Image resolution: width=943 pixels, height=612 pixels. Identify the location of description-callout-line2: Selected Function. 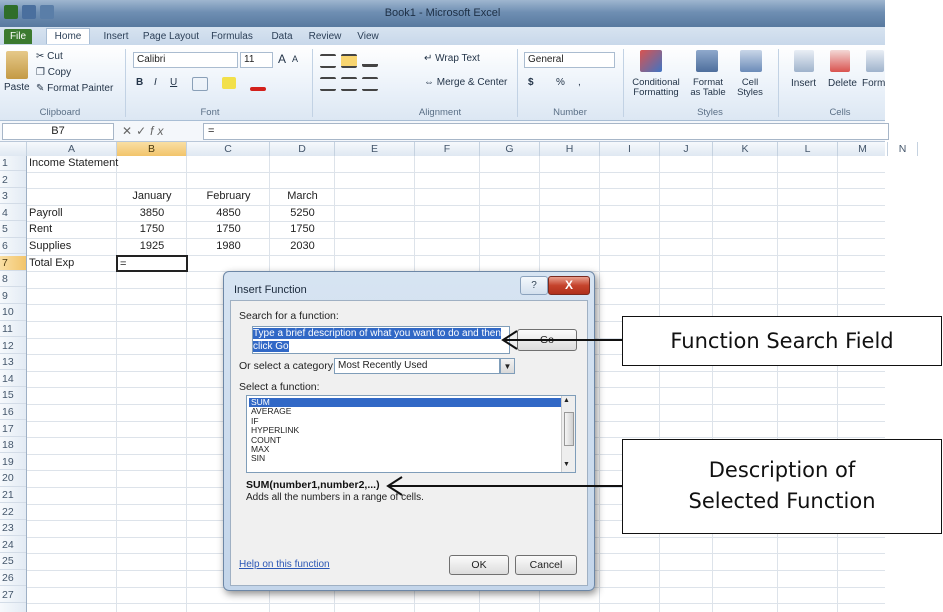
(782, 501).